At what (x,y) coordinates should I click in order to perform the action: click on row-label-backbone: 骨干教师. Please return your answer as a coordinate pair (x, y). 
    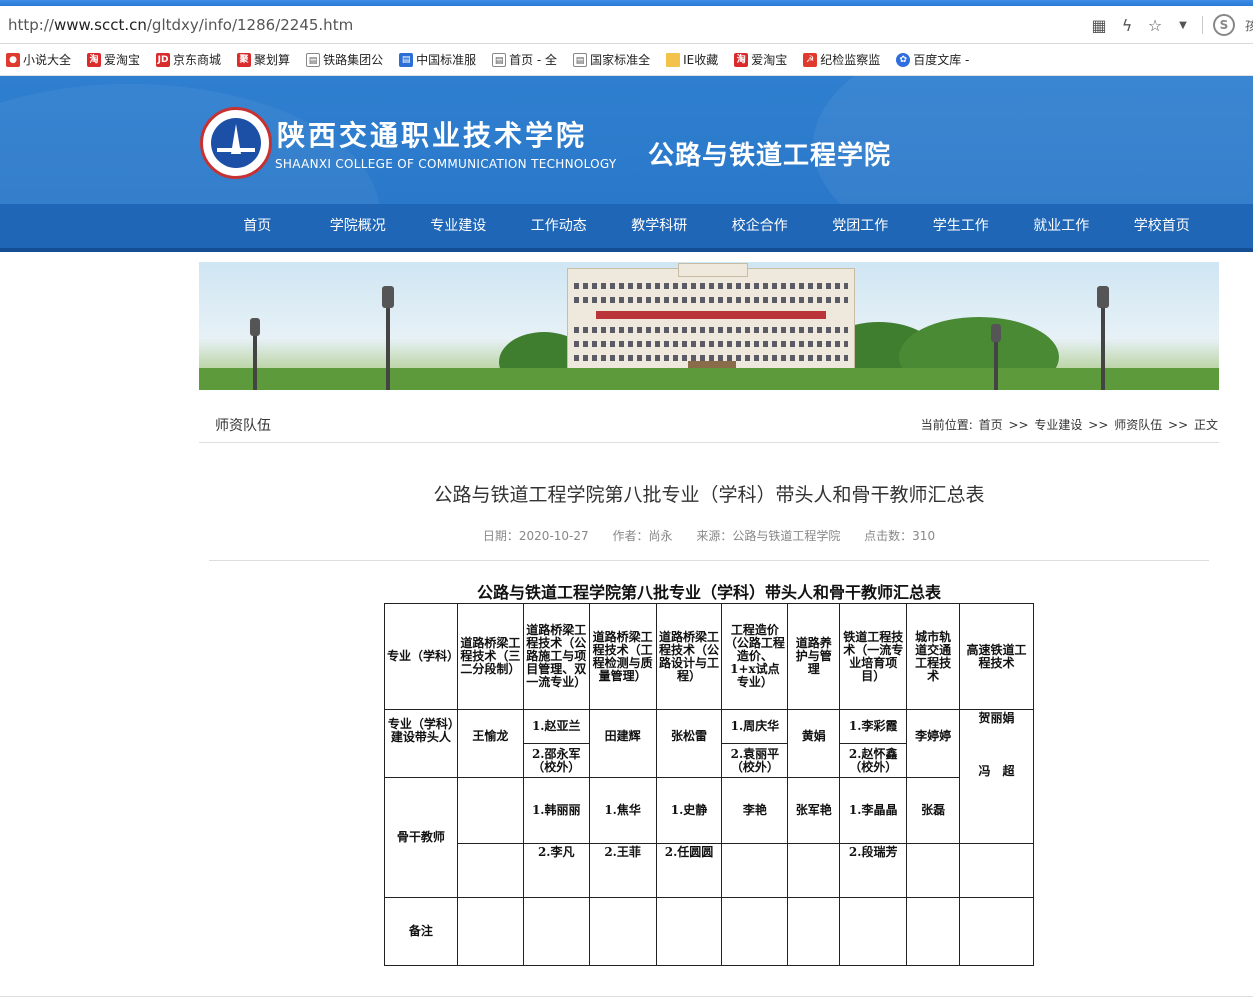
    Looking at the image, I should click on (421, 837).